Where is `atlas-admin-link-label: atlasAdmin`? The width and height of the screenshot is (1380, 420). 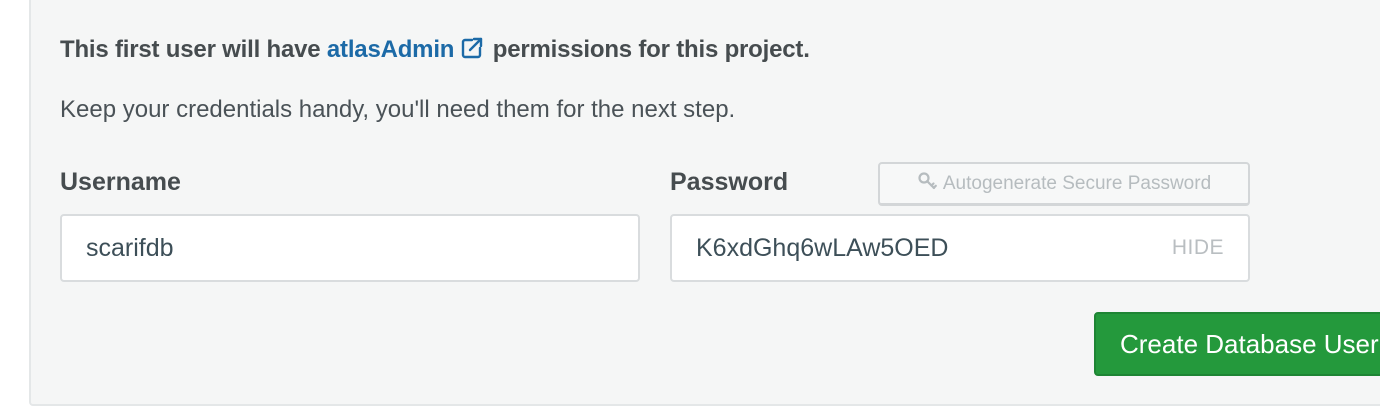
atlas-admin-link-label: atlasAdmin is located at coordinates (390, 49).